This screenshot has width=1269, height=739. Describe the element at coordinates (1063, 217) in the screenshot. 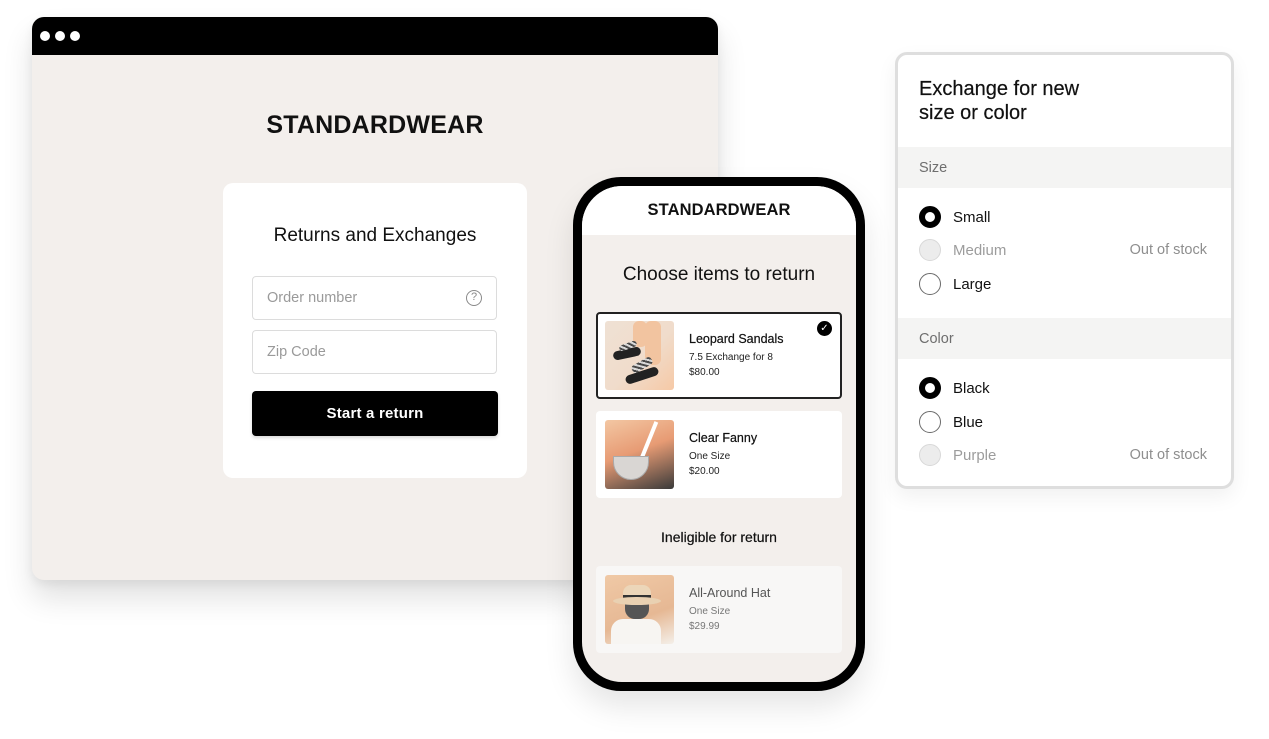

I see `size-option-small: Small` at that location.